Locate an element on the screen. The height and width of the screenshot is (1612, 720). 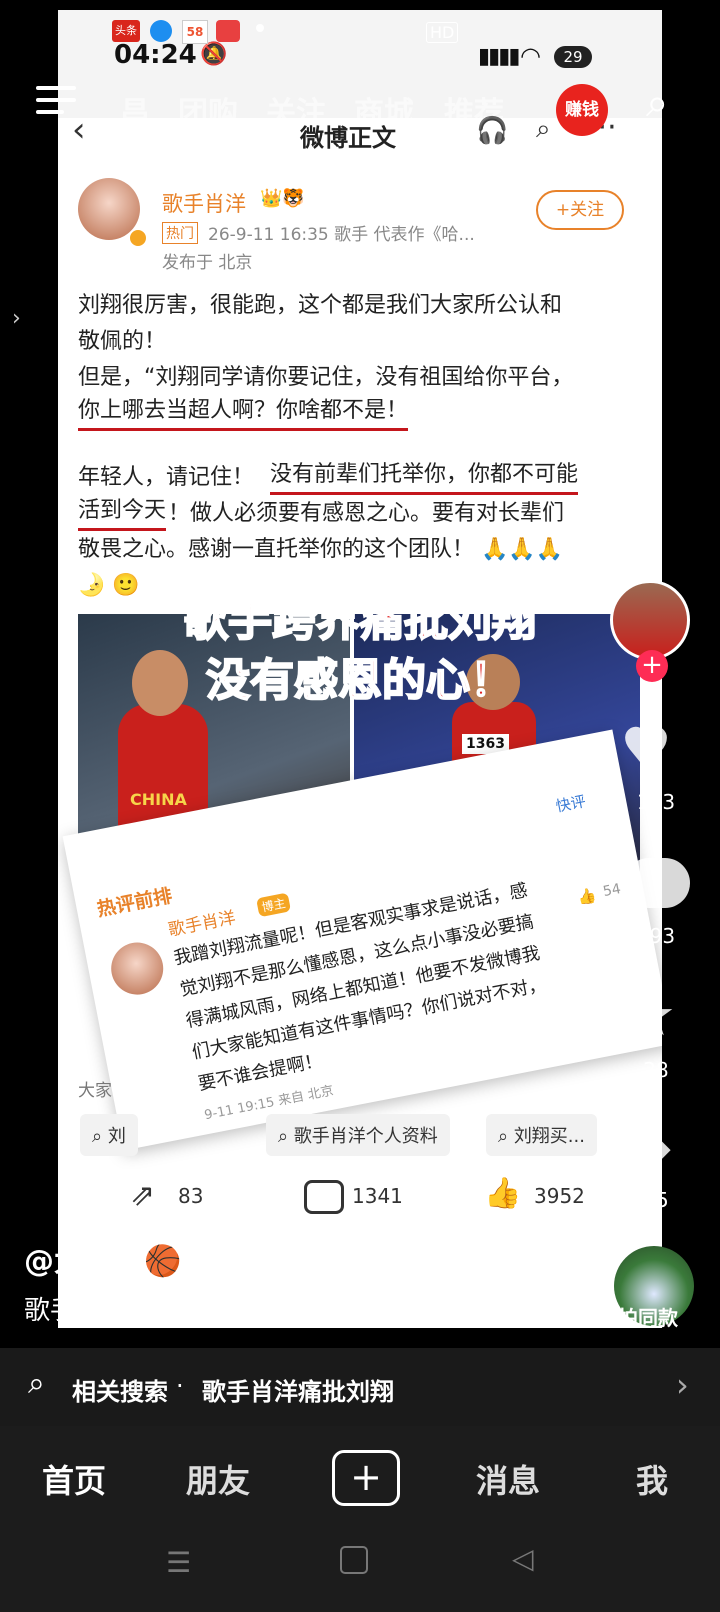
back-triangle-icon: ◁ is located at coordinates (523, 1558).